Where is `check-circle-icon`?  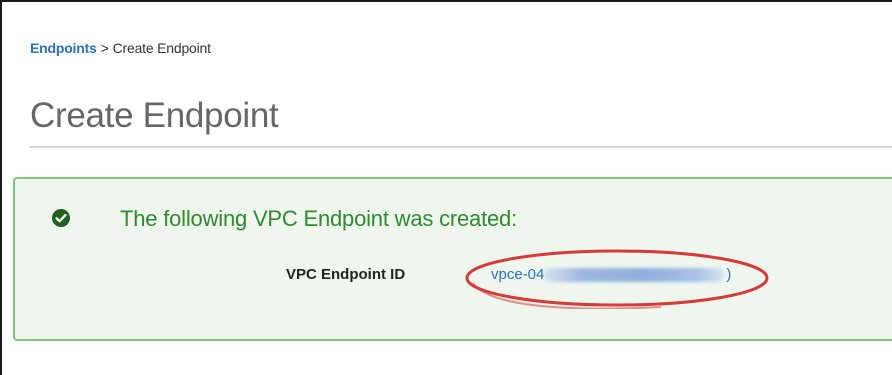 check-circle-icon is located at coordinates (61, 218).